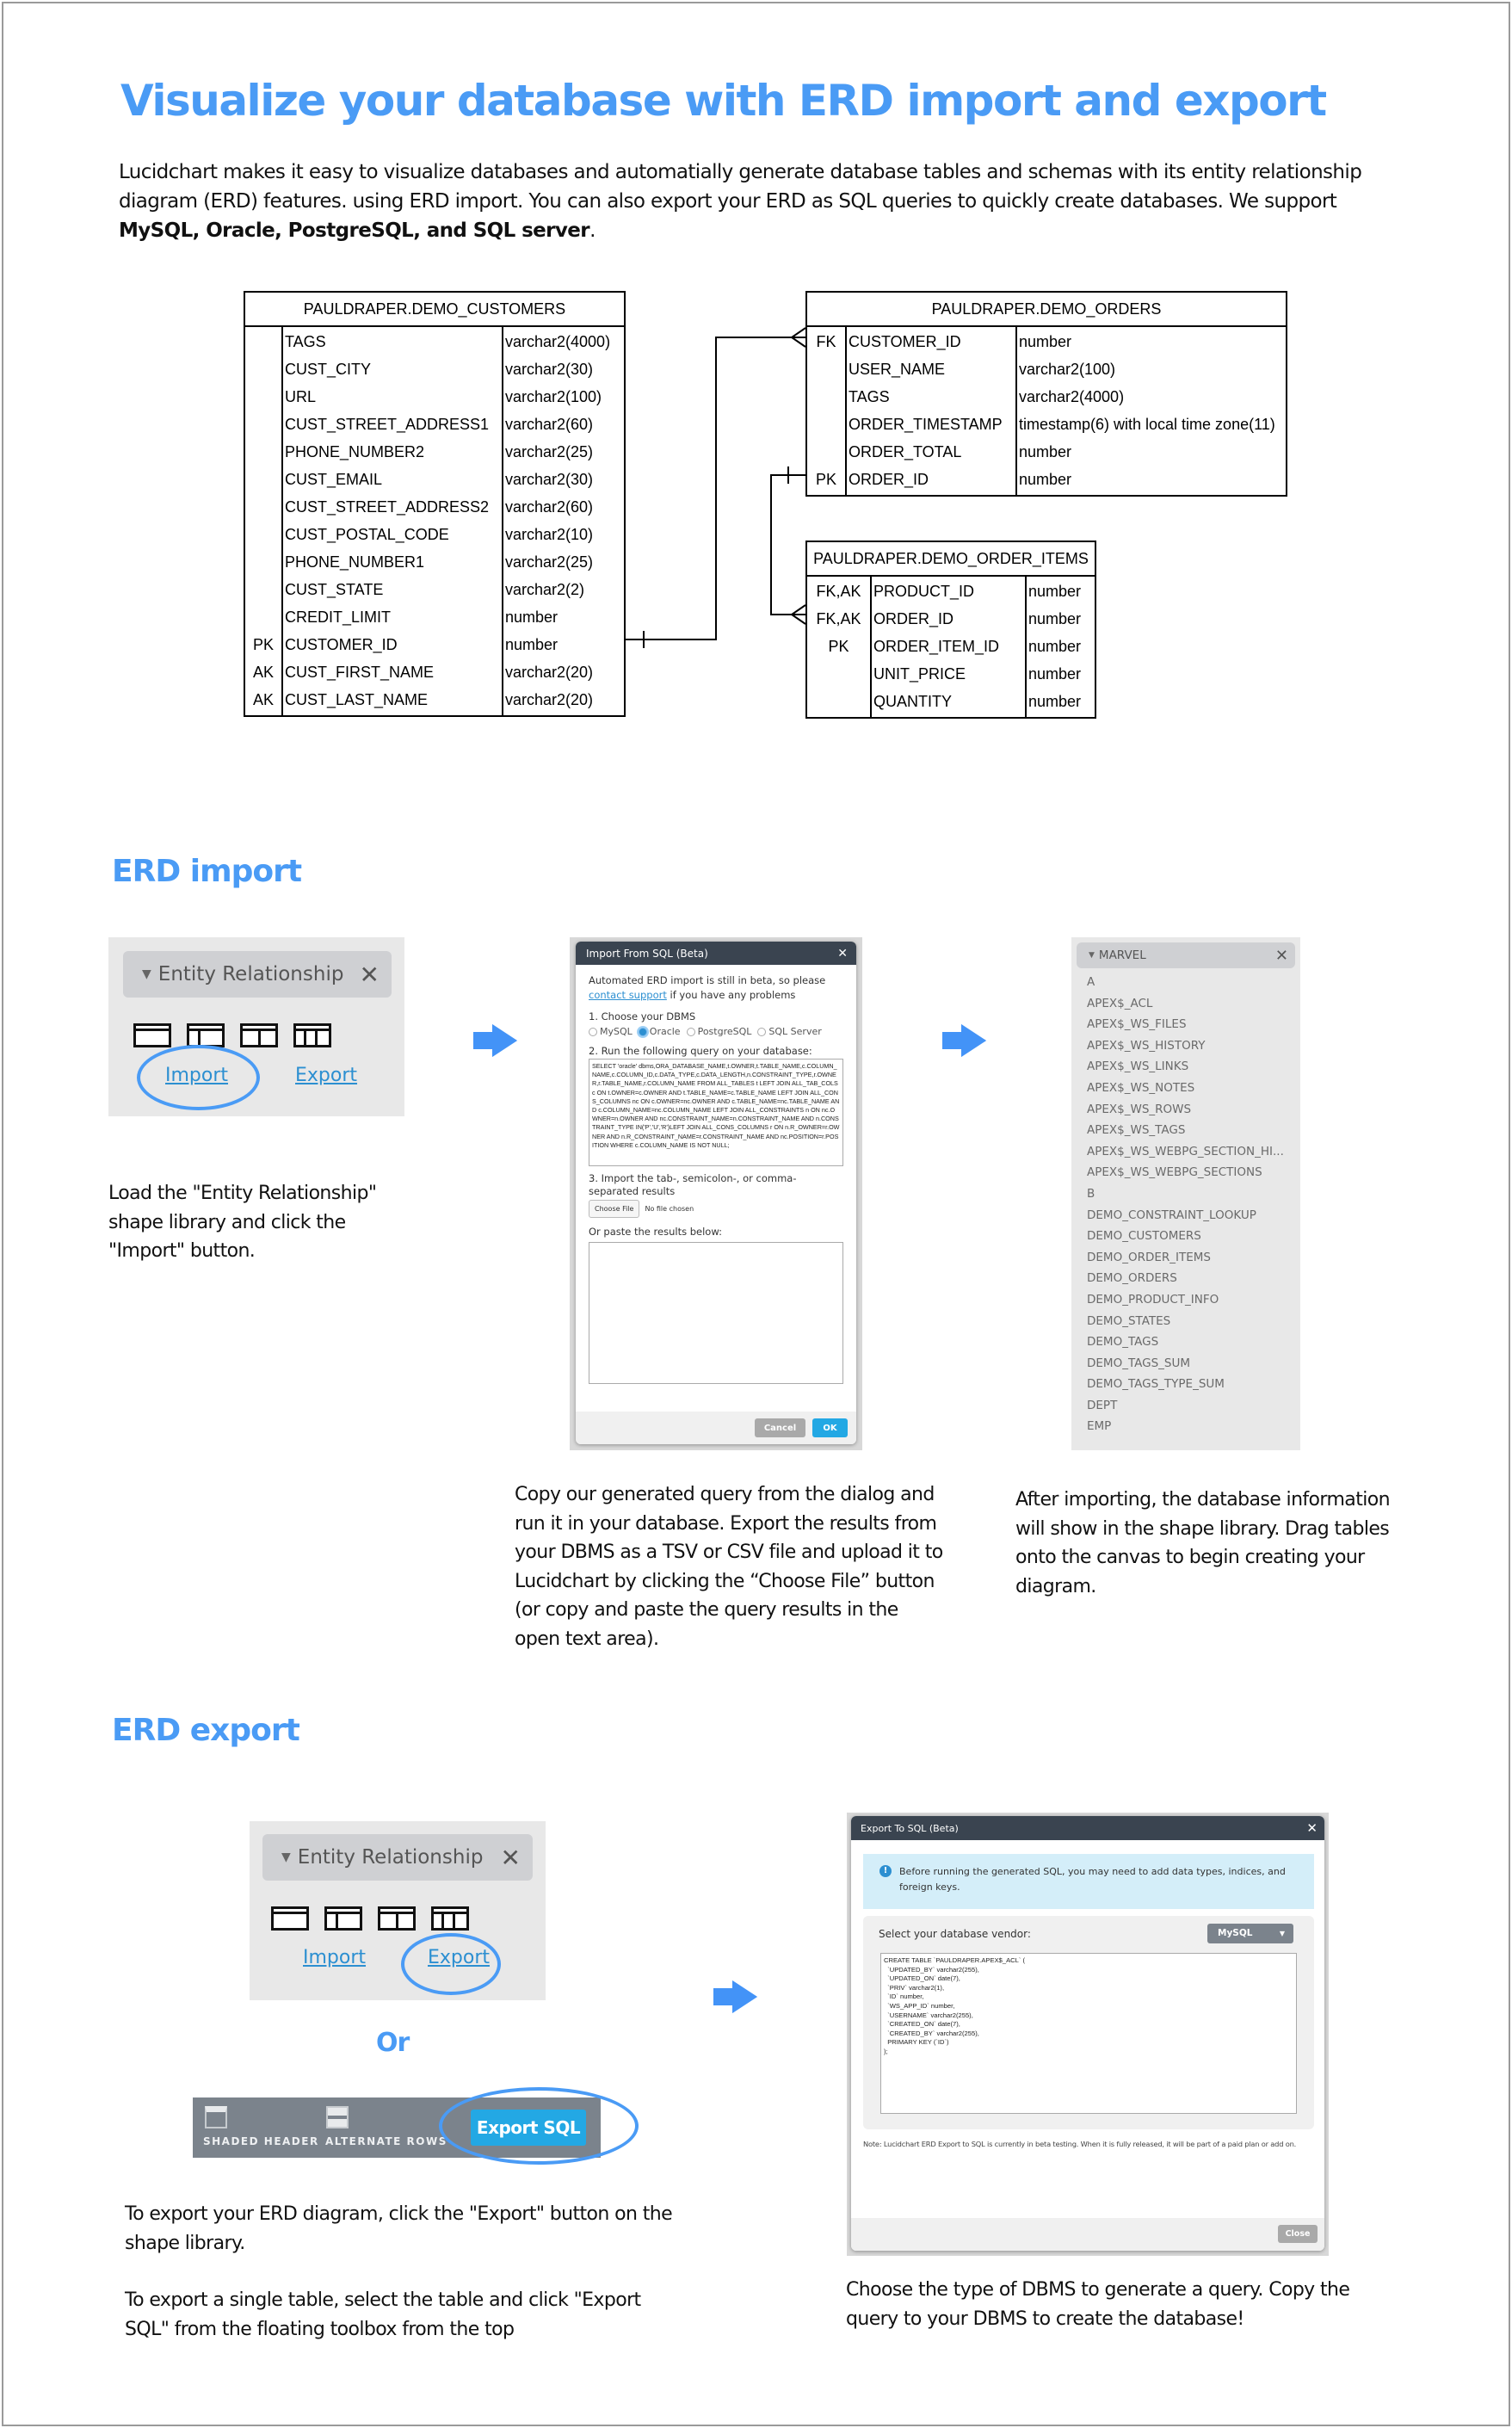 The width and height of the screenshot is (1512, 2428). I want to click on library-table-item: A, so click(1185, 983).